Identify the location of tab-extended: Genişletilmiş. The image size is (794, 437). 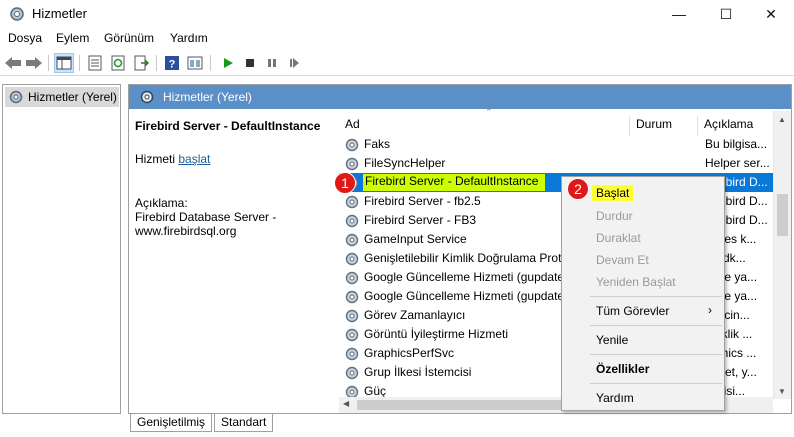
(171, 423).